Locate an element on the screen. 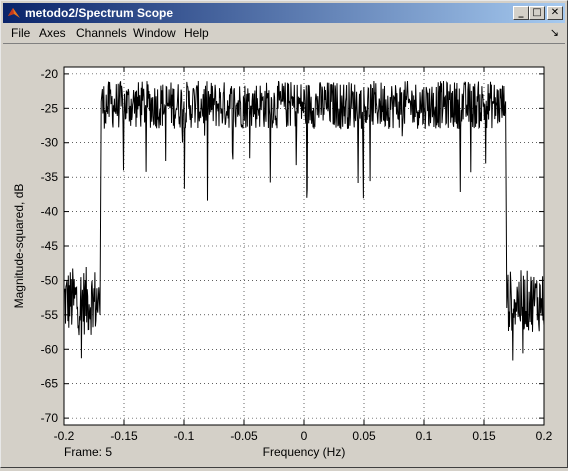  dock-arrow-icon: ↘ is located at coordinates (554, 32).